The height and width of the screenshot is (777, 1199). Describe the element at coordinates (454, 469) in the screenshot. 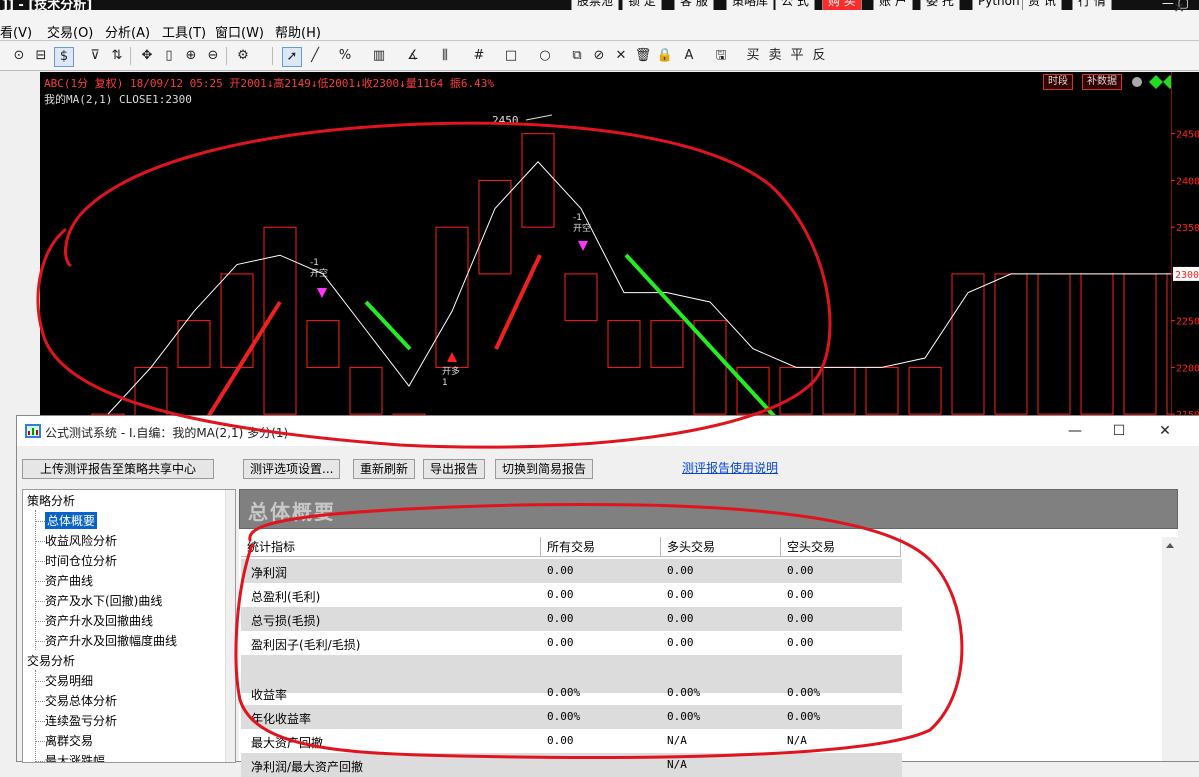

I see `export-report-button: 导出报告` at that location.